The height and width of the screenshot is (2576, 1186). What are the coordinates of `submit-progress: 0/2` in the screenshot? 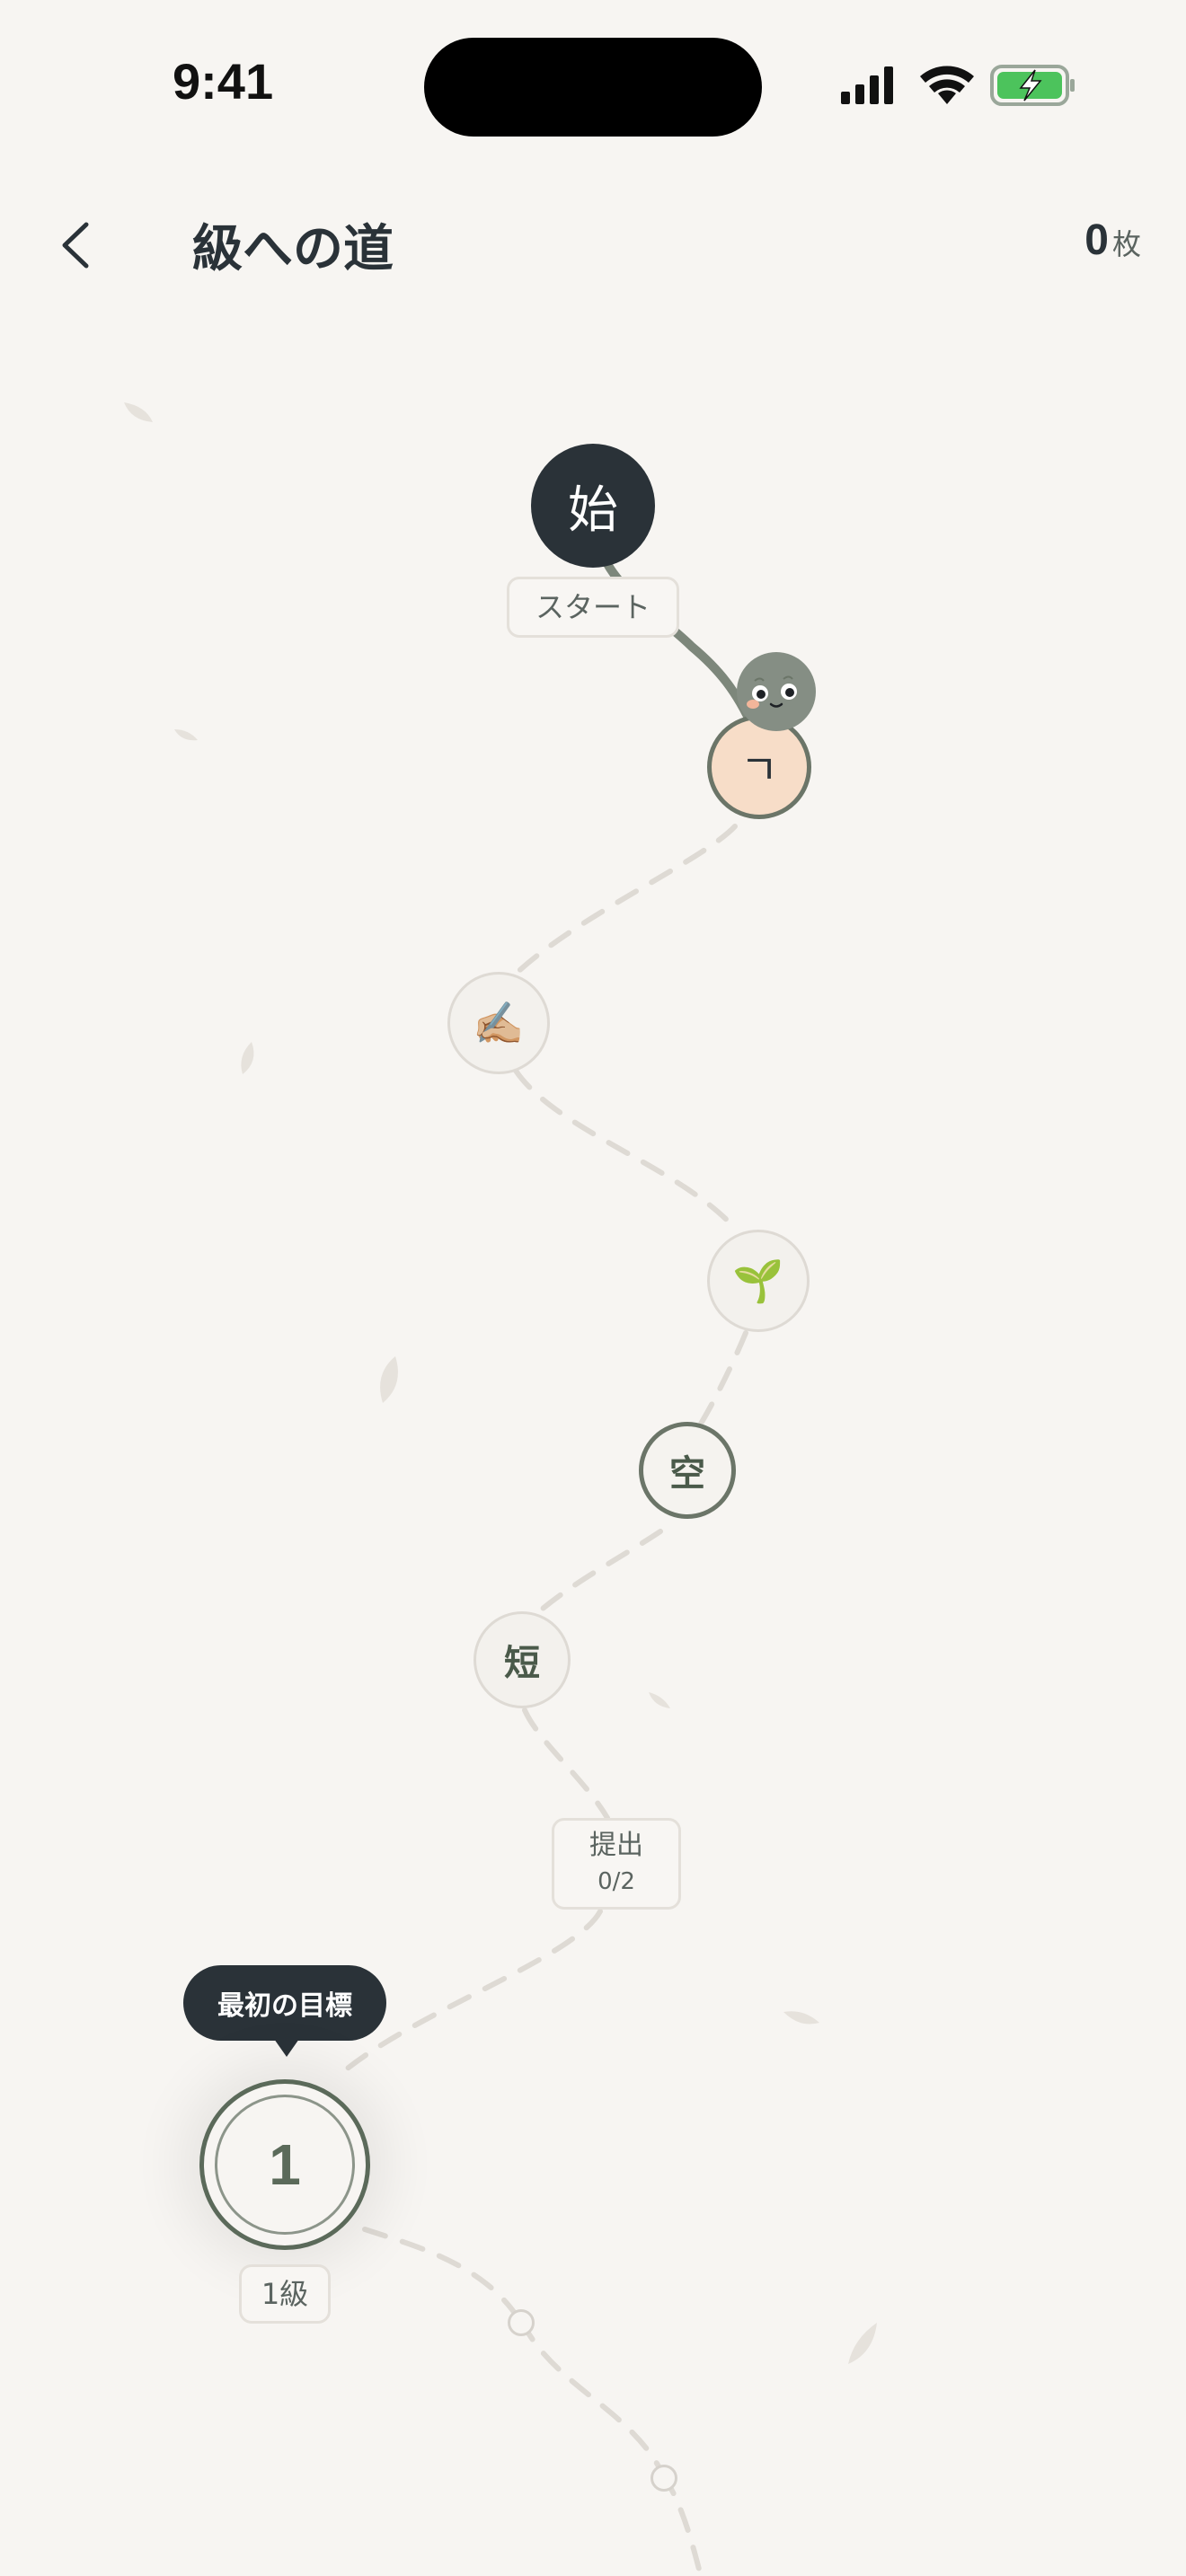 It's located at (616, 1881).